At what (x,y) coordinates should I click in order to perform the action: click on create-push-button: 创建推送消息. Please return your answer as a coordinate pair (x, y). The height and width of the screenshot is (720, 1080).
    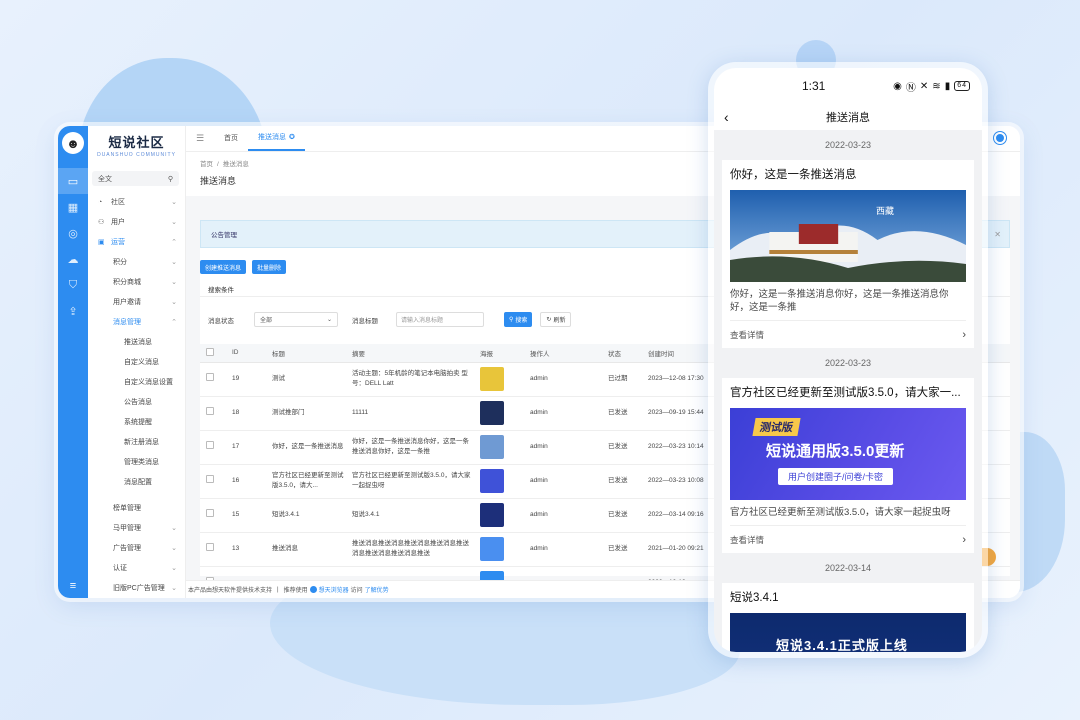
    Looking at the image, I should click on (223, 267).